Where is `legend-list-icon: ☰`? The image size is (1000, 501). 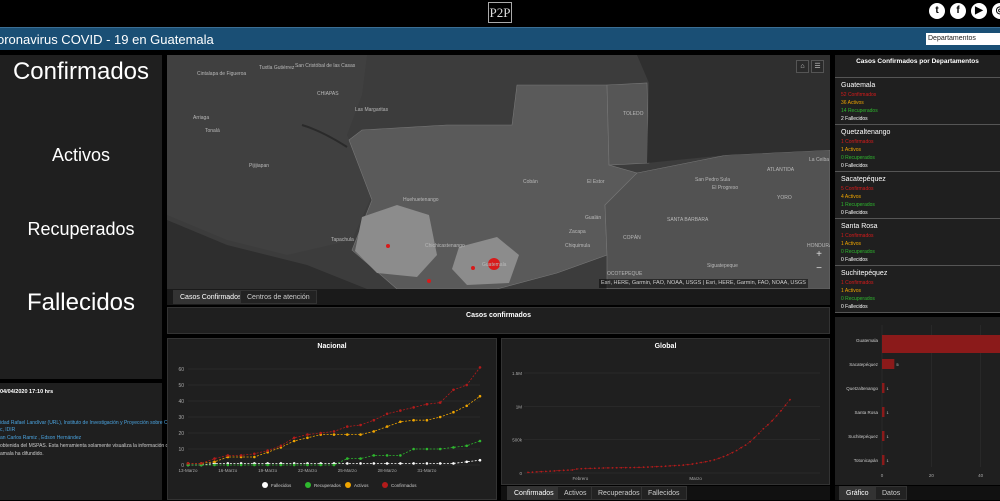 legend-list-icon: ☰ is located at coordinates (817, 66).